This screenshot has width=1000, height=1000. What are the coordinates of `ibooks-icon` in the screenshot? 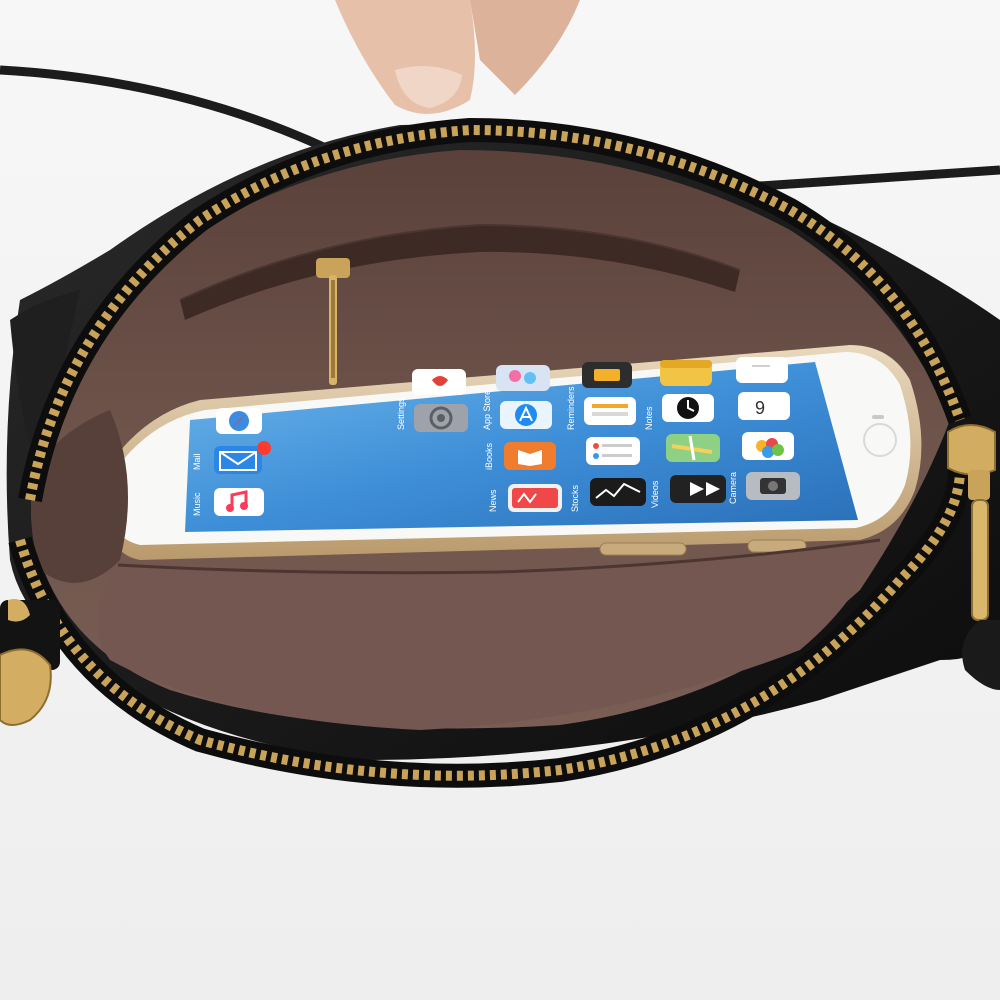 It's located at (530, 456).